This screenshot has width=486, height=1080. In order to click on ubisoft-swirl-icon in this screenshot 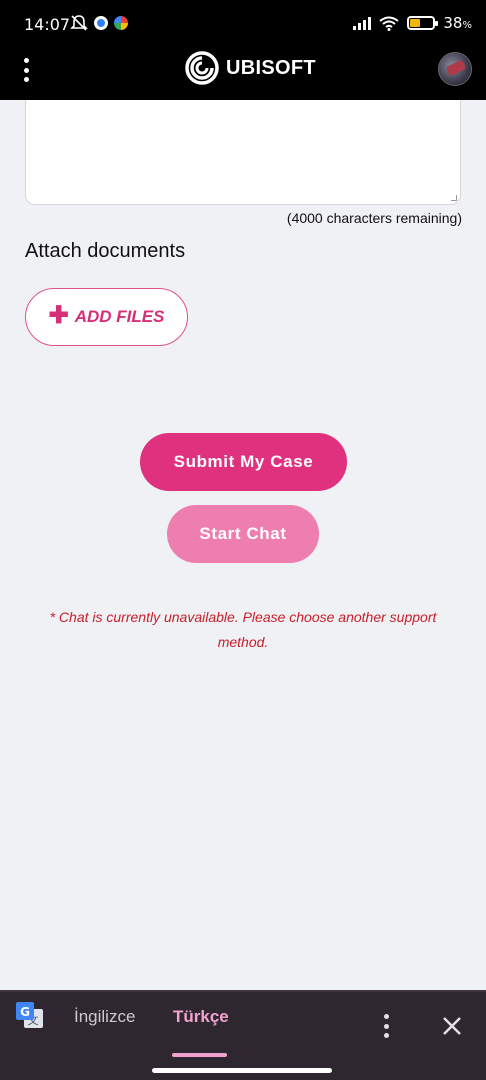, I will do `click(202, 68)`.